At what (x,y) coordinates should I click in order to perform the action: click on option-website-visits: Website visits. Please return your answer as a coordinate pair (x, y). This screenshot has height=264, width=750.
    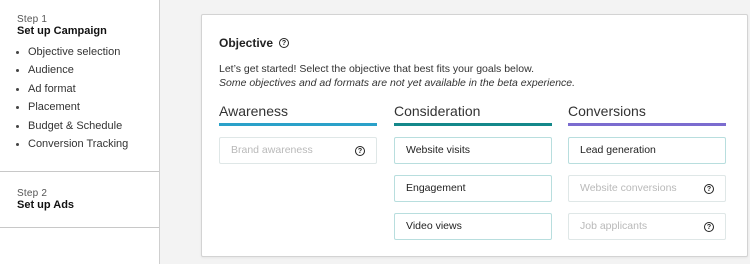
    Looking at the image, I should click on (473, 150).